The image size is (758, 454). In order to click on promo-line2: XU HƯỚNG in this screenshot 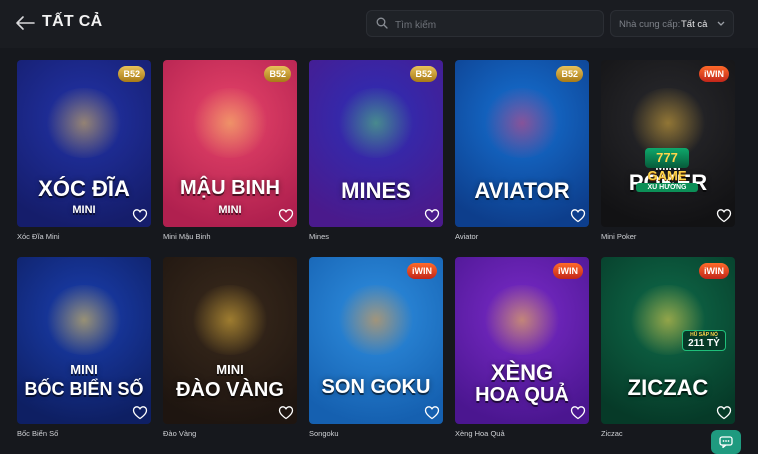, I will do `click(667, 187)`.